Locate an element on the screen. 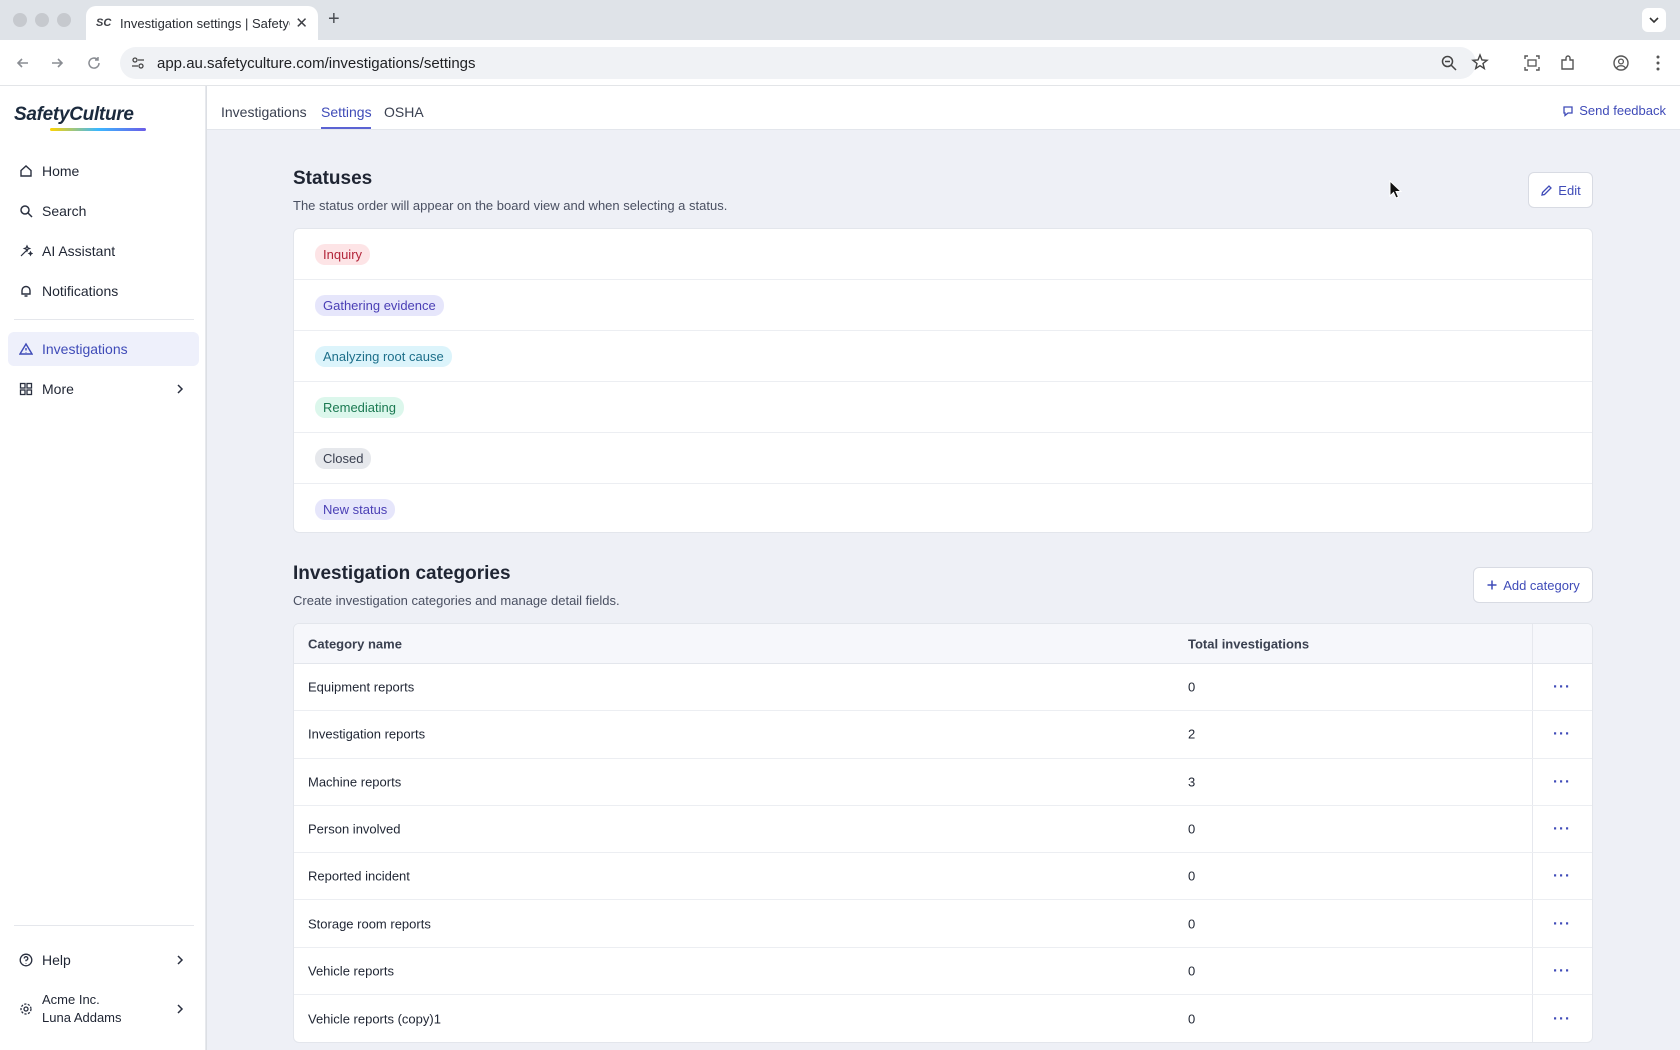  zoom-icon is located at coordinates (1449, 65).